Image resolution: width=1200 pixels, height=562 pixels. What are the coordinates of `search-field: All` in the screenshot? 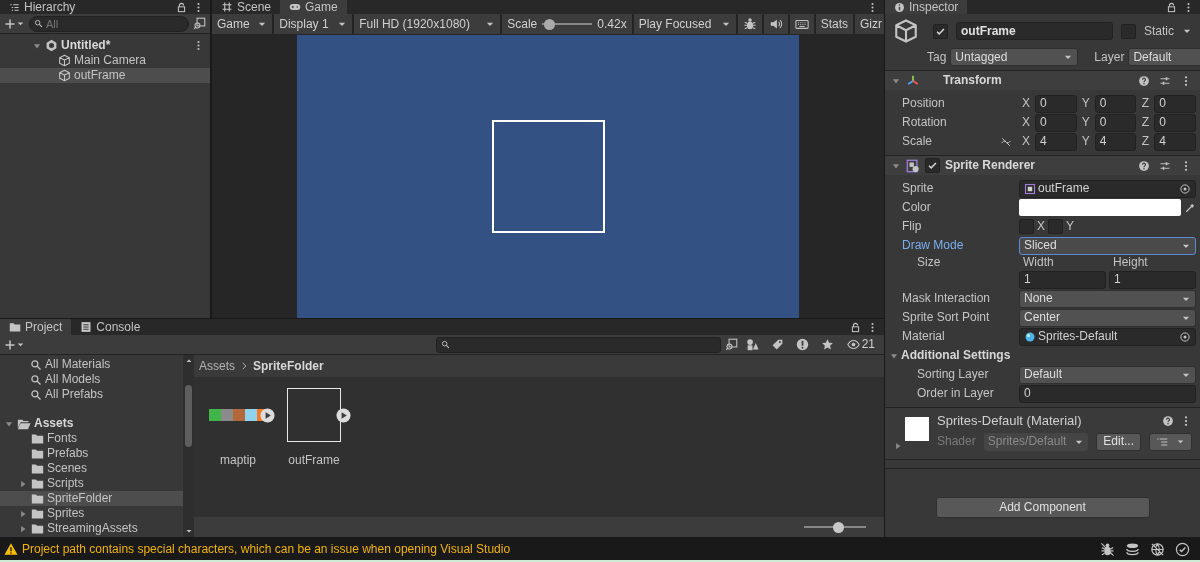 It's located at (109, 23).